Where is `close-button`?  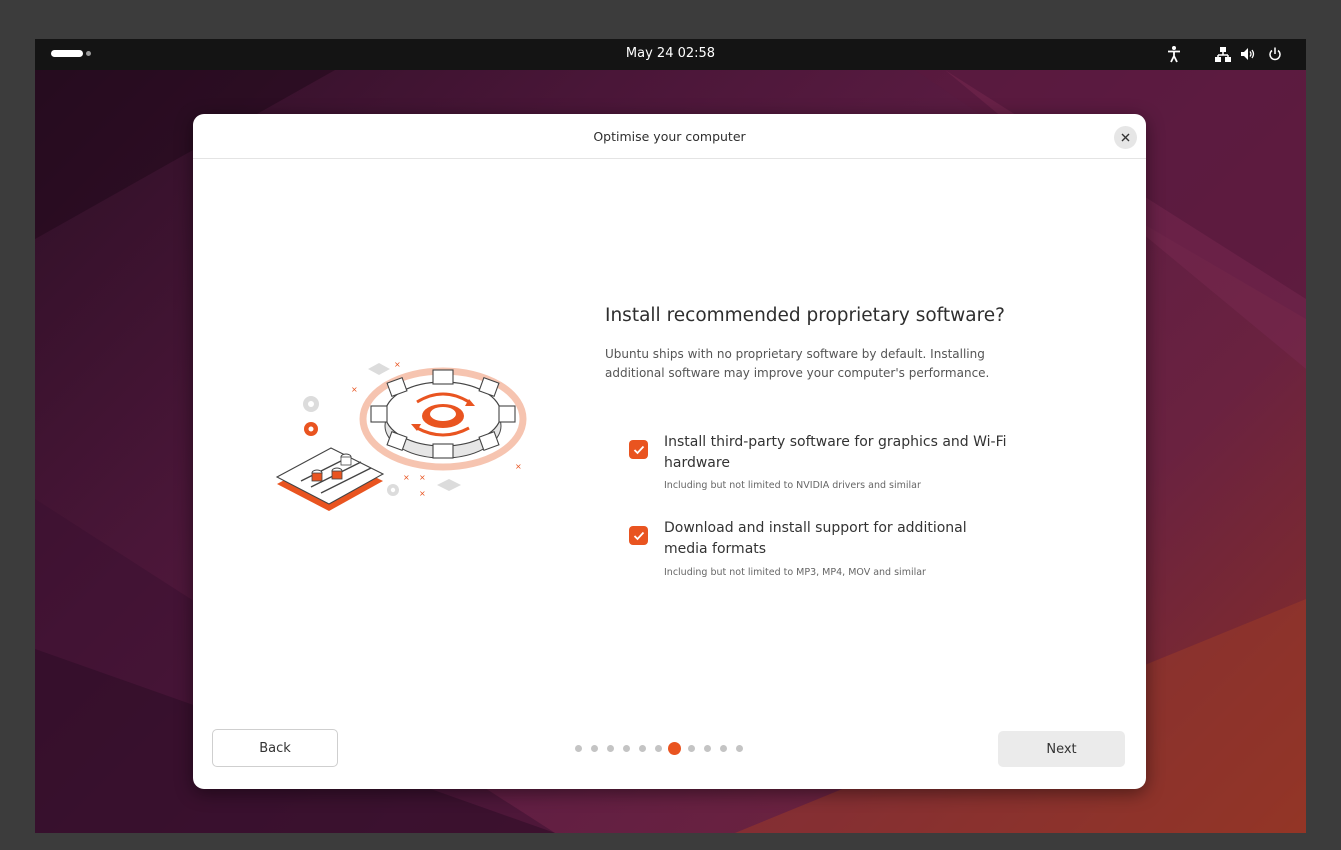
close-button is located at coordinates (1125, 137).